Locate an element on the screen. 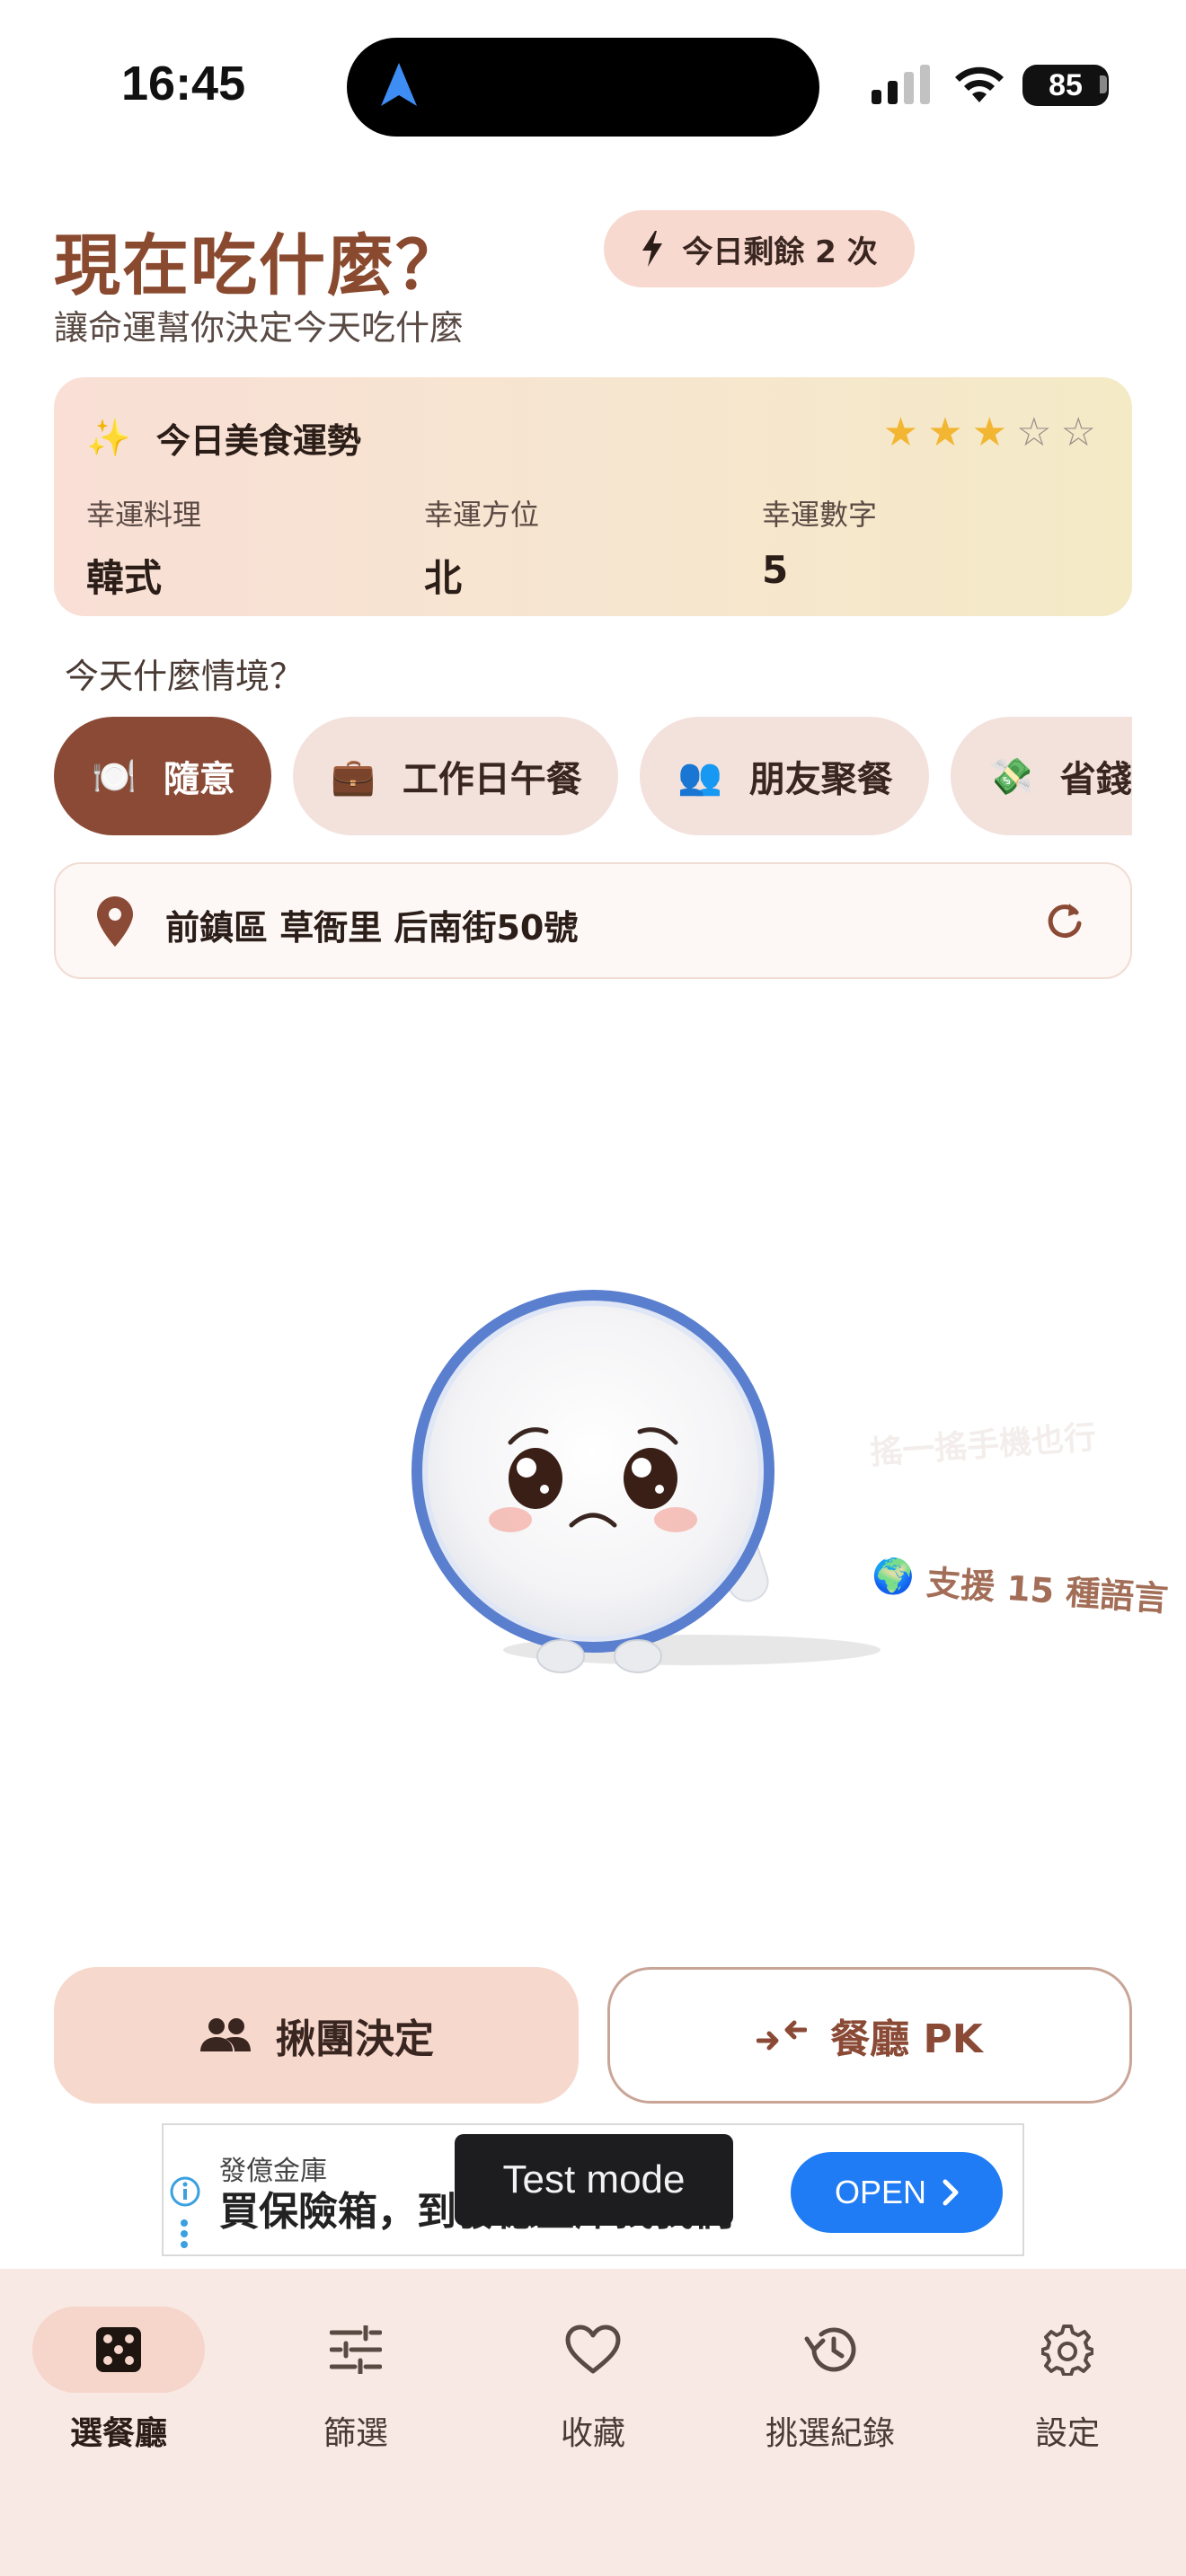  language-support-tip: 🌍 支援 15 種語言 is located at coordinates (1020, 1586).